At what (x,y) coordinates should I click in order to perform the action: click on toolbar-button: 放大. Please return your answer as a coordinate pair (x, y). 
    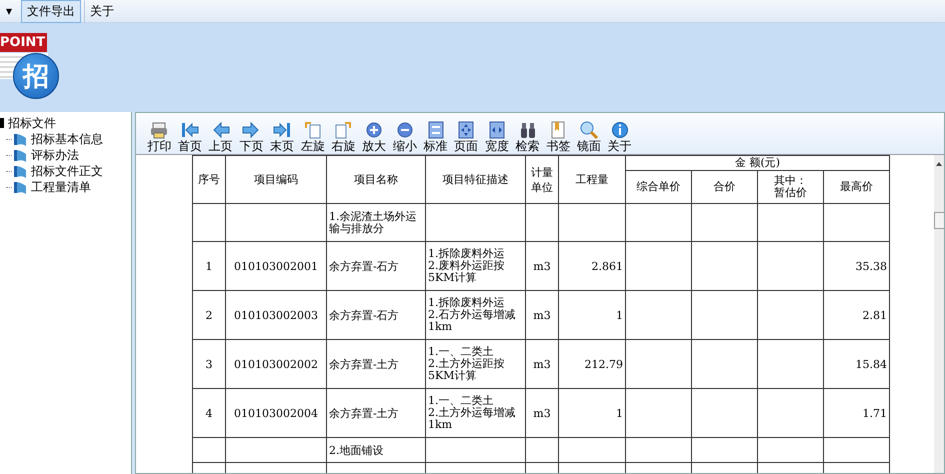
    Looking at the image, I should click on (374, 137).